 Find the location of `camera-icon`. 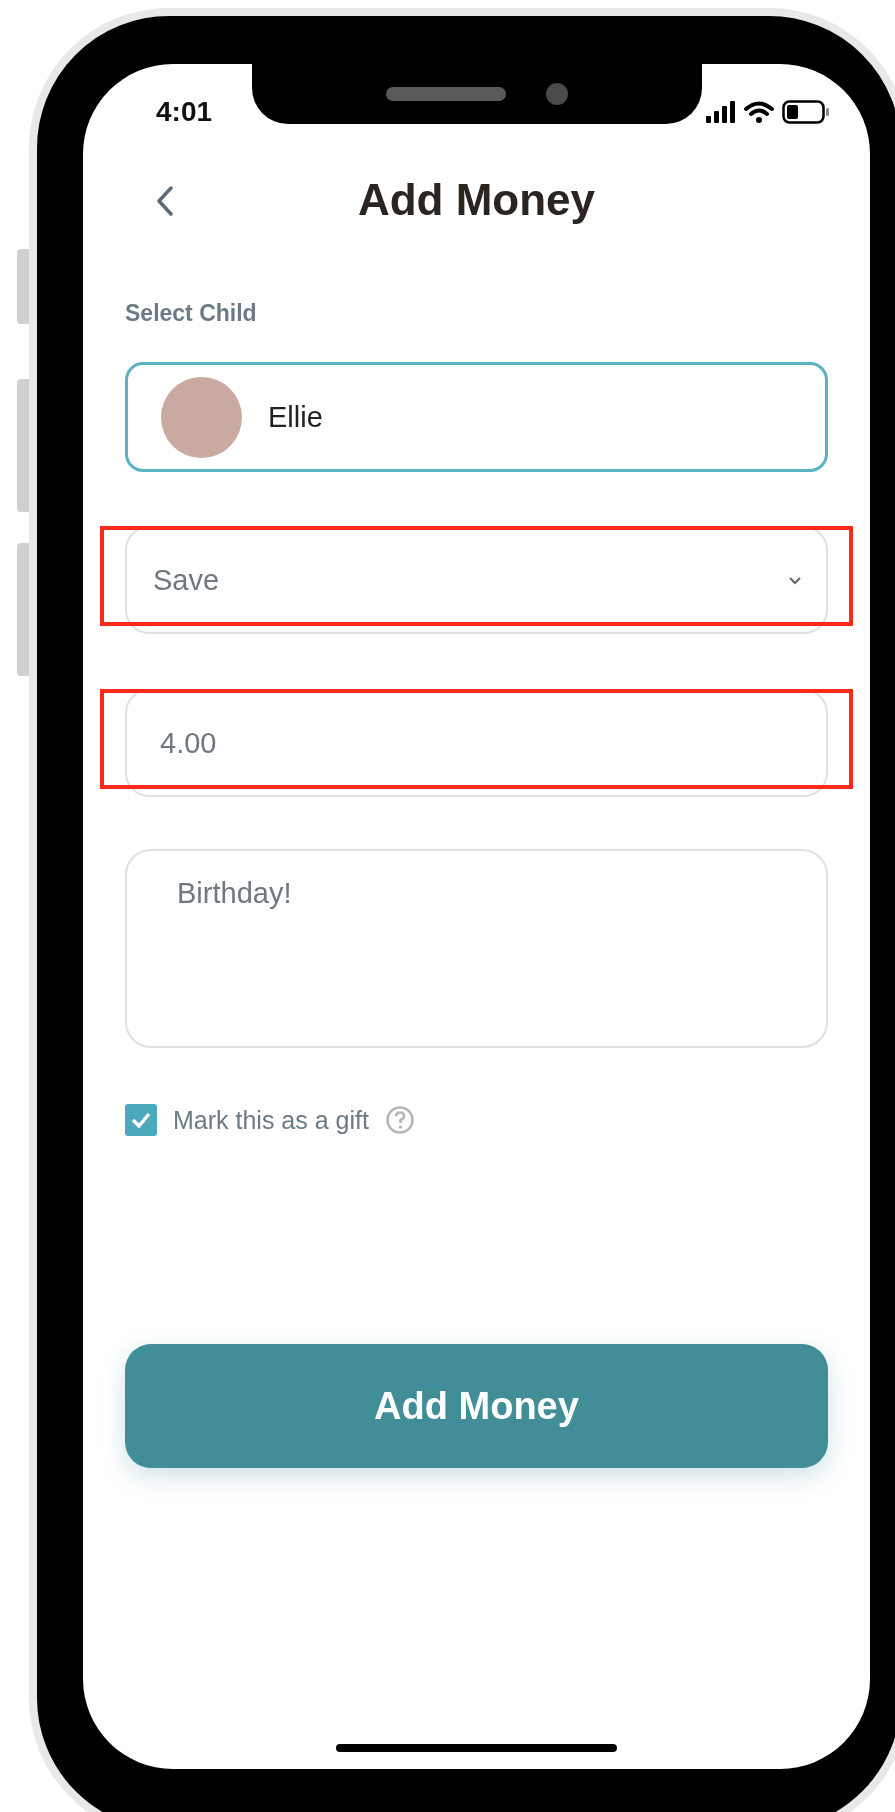

camera-icon is located at coordinates (557, 94).